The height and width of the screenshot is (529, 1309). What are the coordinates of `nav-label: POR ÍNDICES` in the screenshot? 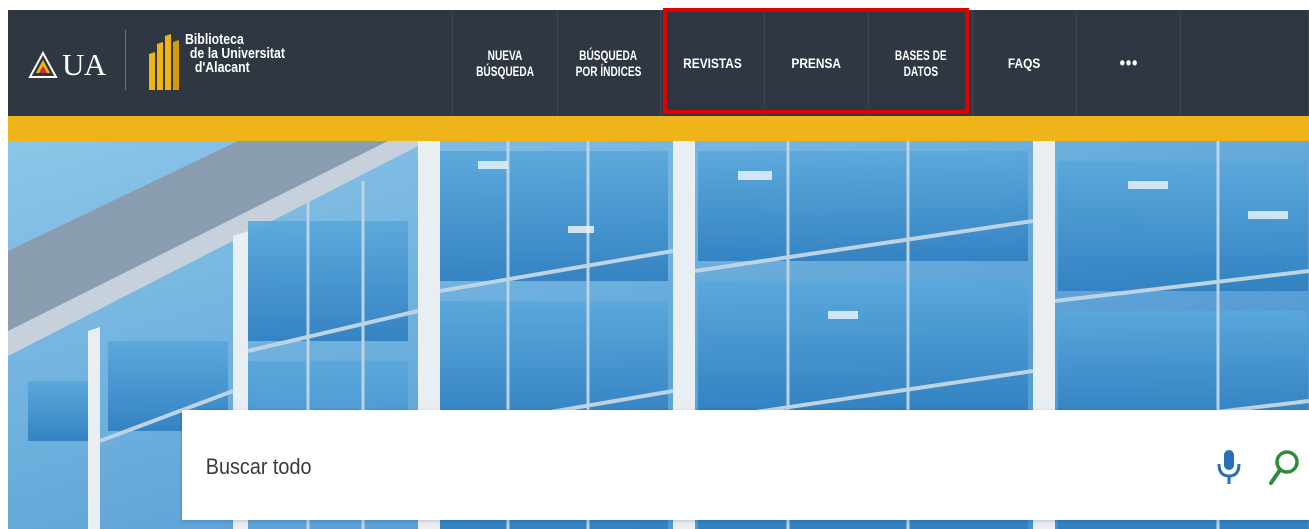 It's located at (609, 71).